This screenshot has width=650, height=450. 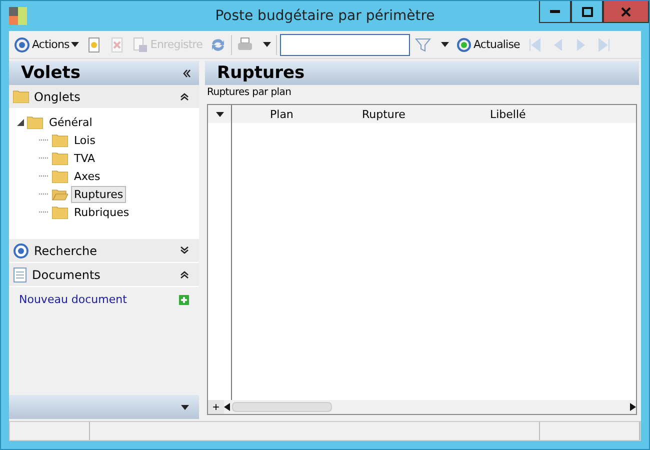 I want to click on maximize-icon, so click(x=587, y=11).